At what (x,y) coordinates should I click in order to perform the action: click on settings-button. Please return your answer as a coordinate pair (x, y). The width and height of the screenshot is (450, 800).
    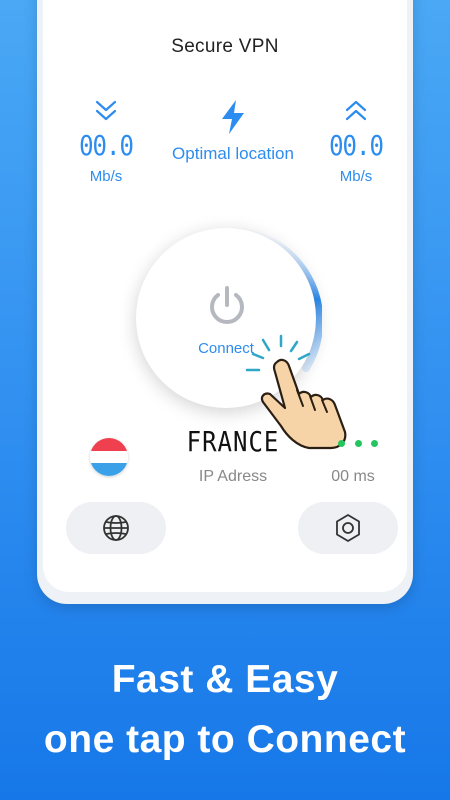
    Looking at the image, I should click on (348, 528).